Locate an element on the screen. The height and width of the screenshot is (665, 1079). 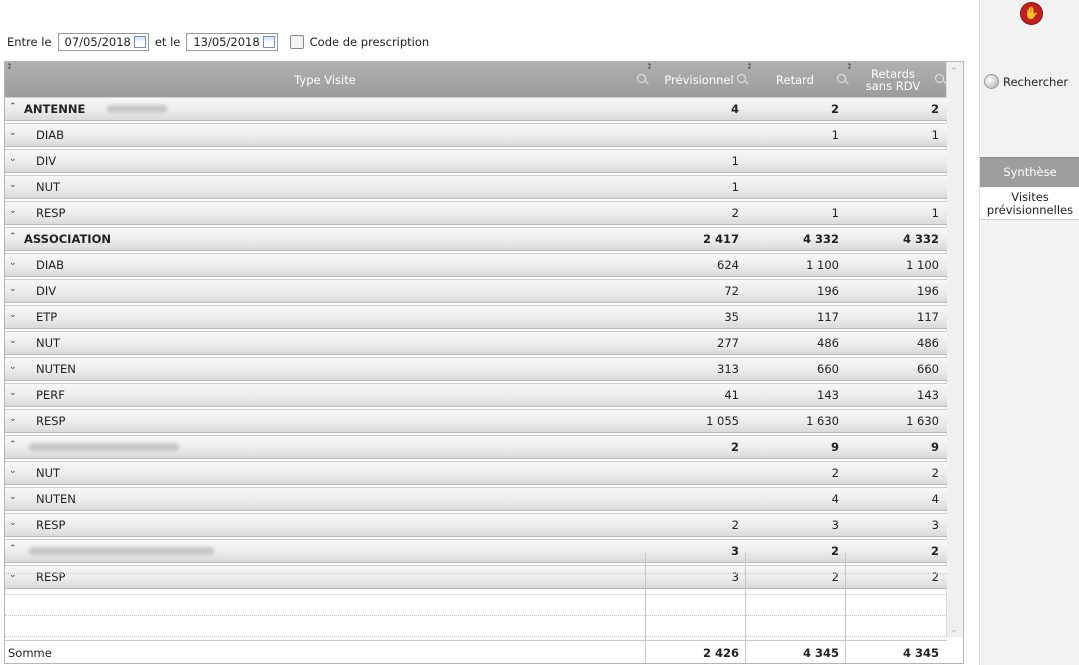
cell-prev: 1 055 is located at coordinates (722, 421).